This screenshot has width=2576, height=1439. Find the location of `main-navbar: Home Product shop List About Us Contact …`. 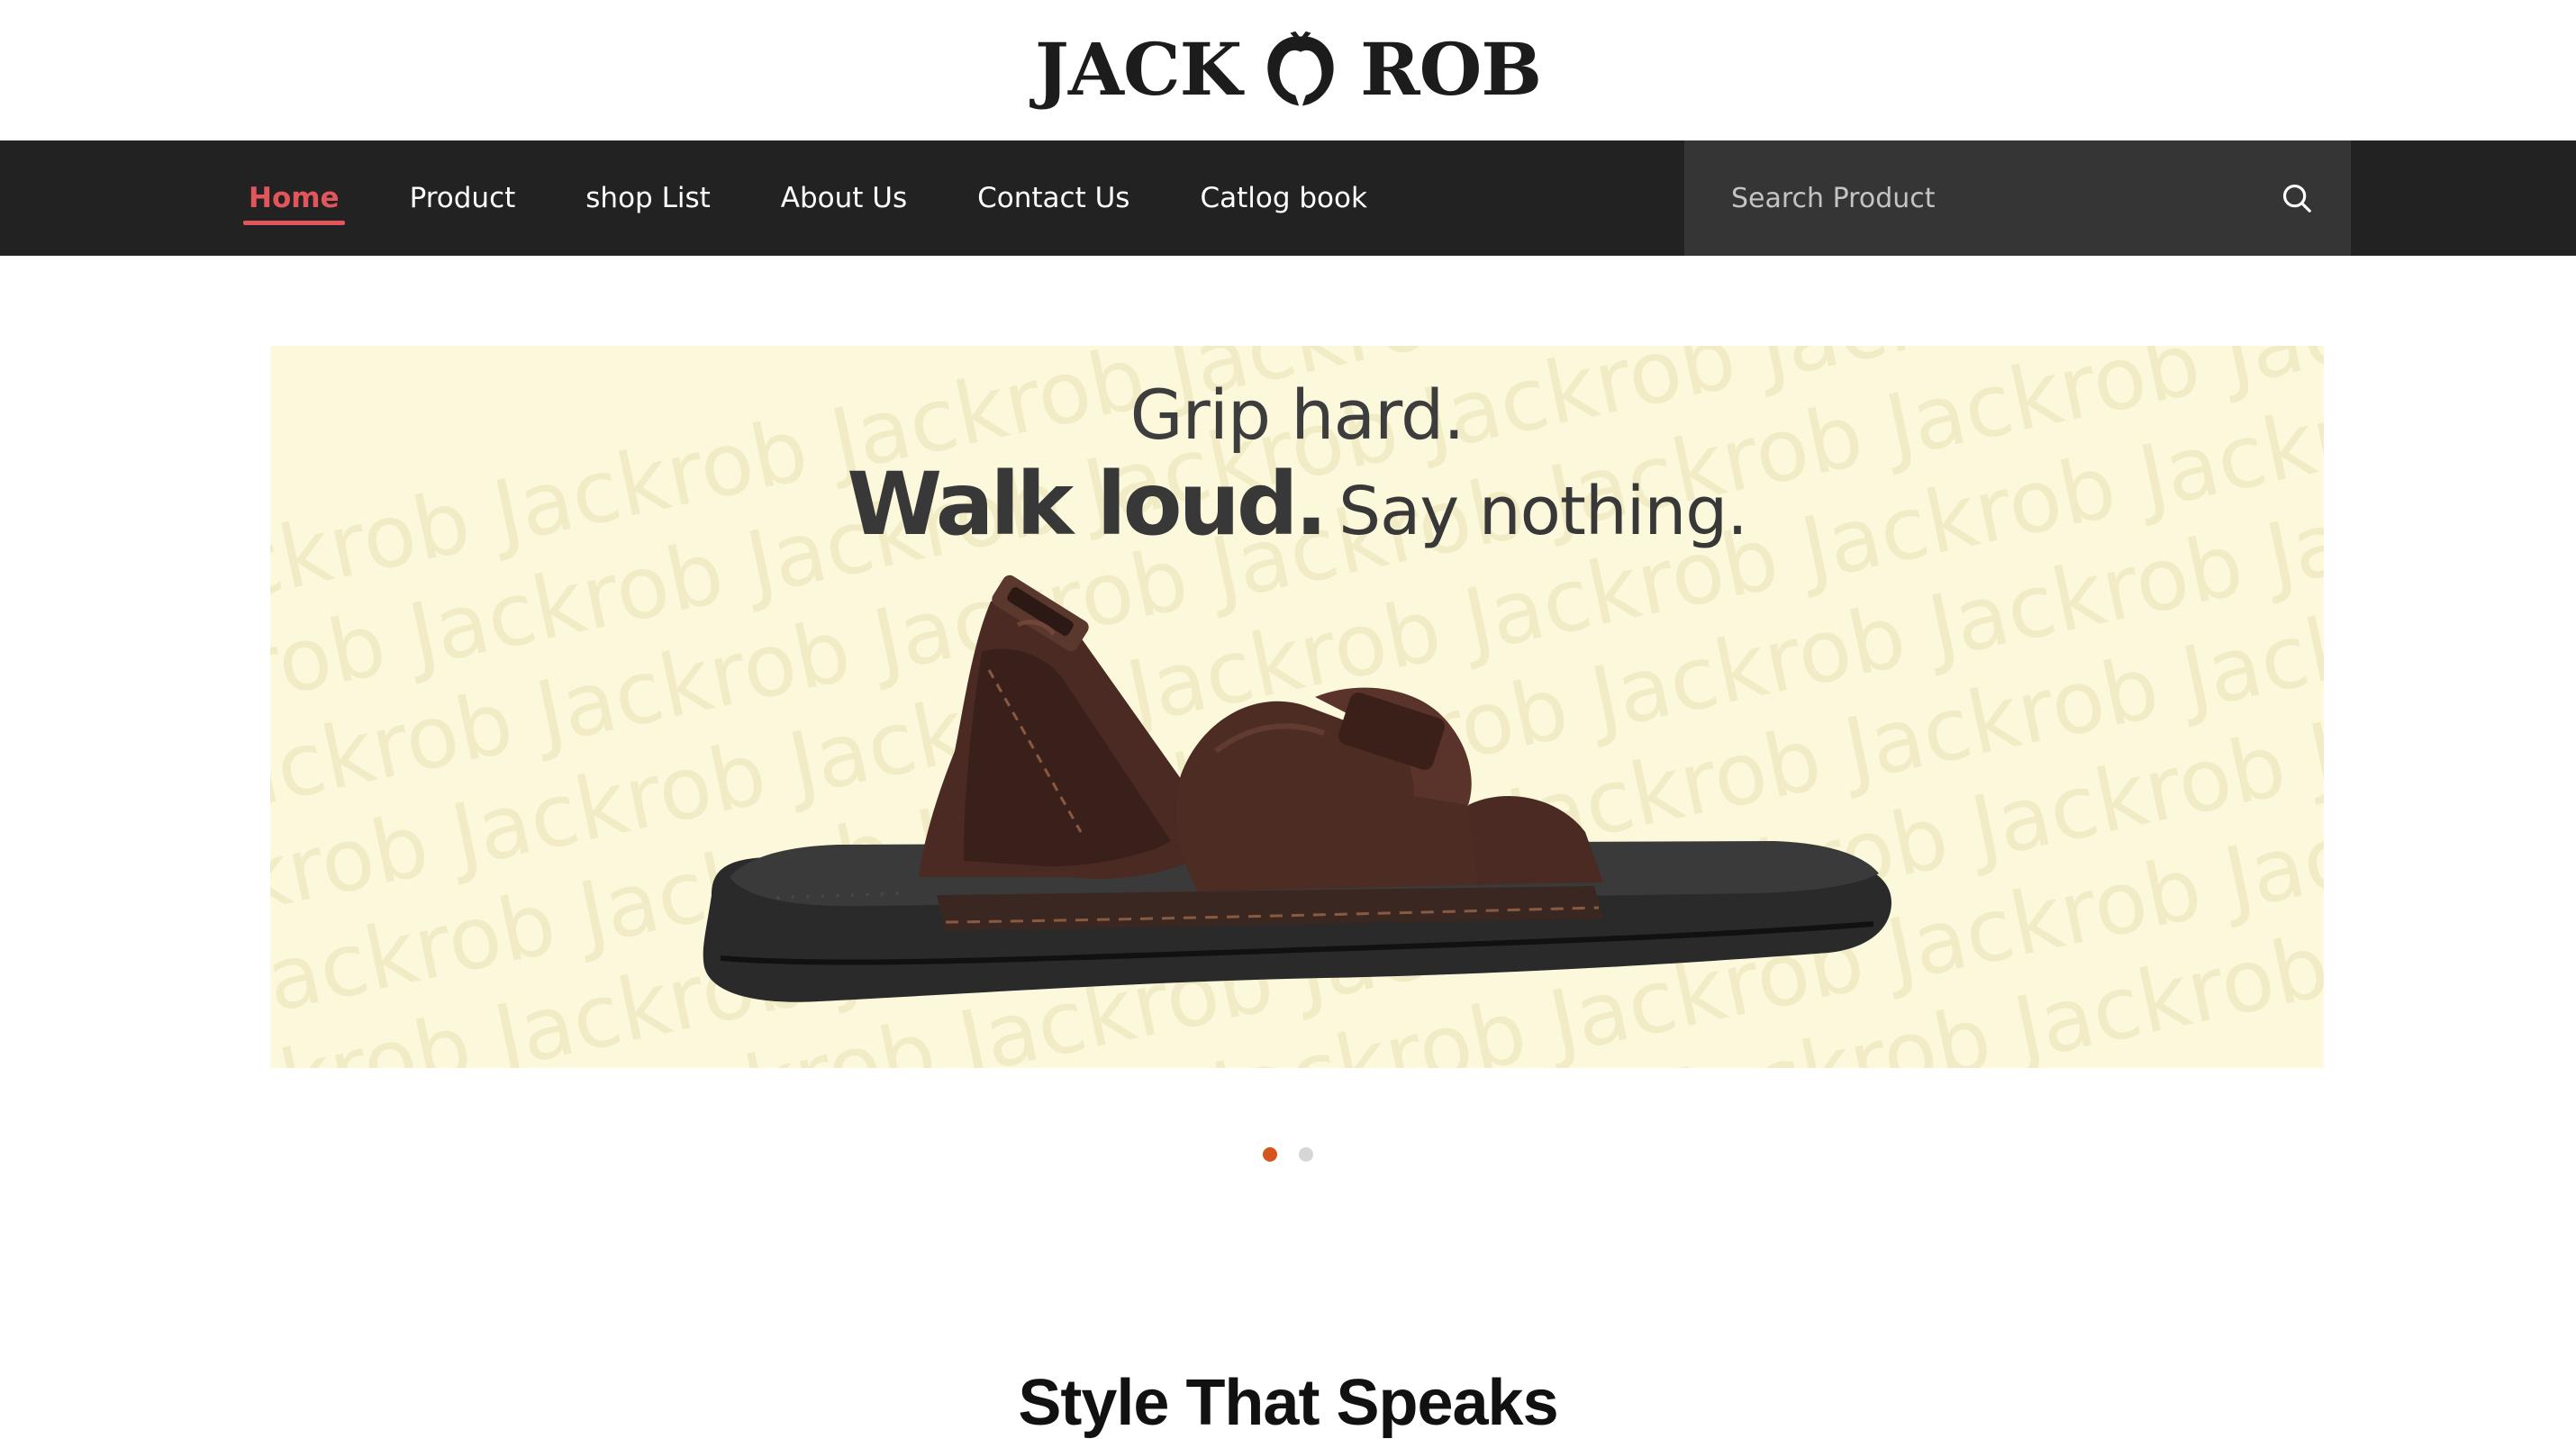

main-navbar: Home Product shop List About Us Contact … is located at coordinates (1288, 198).